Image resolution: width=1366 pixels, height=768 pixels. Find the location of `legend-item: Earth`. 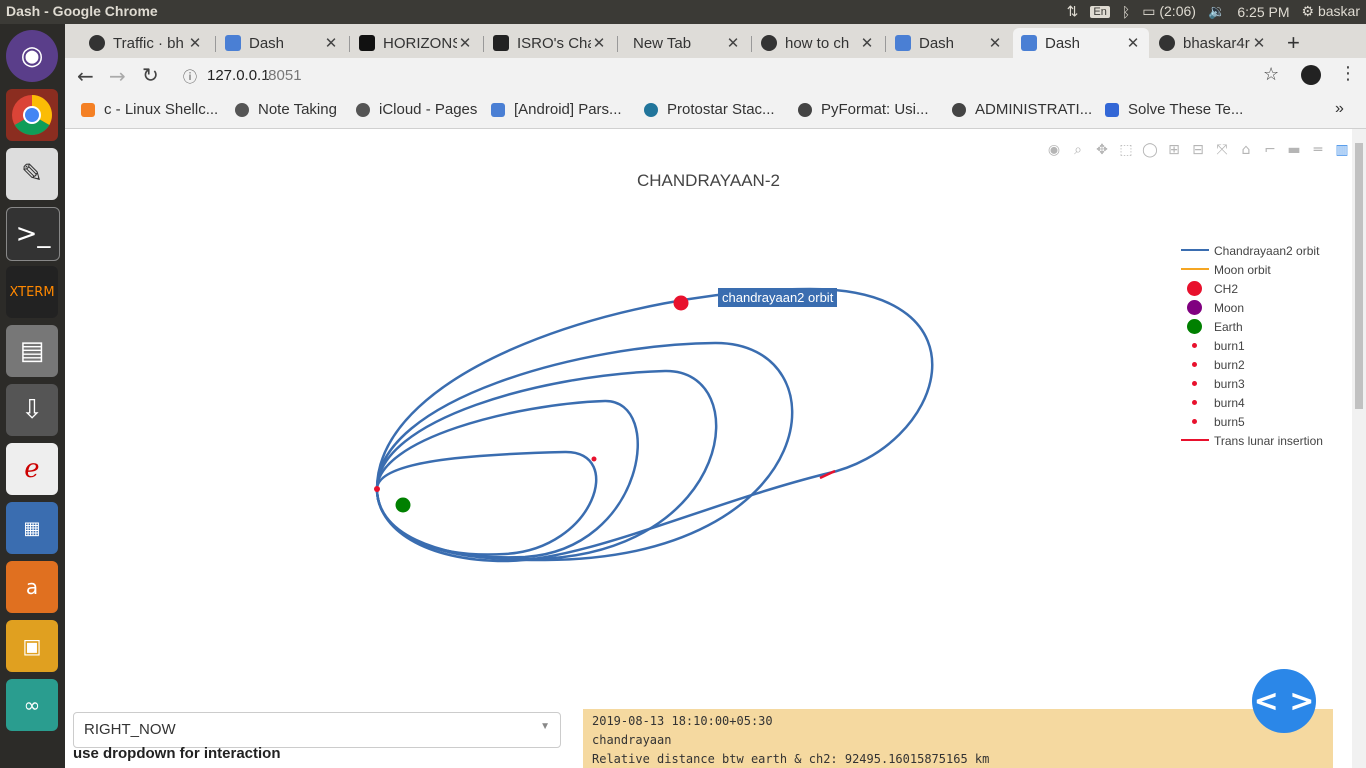

legend-item: Earth is located at coordinates (1251, 326).